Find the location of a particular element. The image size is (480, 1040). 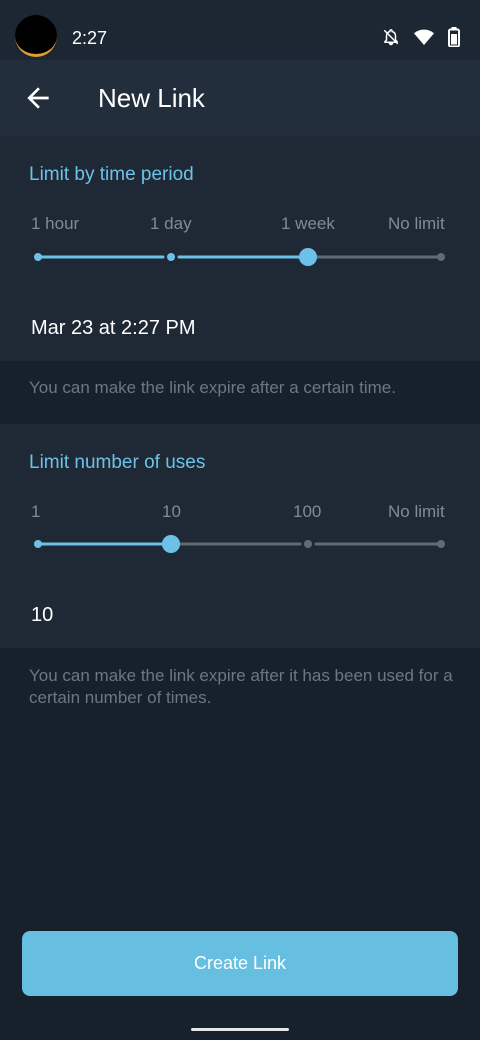

time-tick-label: 1 hour is located at coordinates (55, 223).